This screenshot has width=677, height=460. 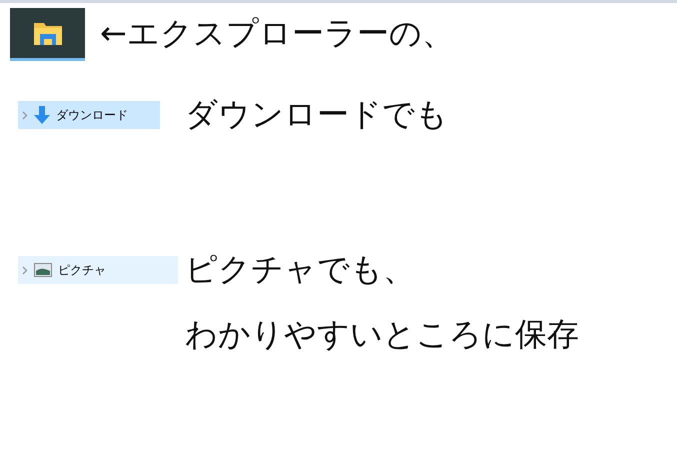 I want to click on caption: ダウンロードでも, so click(x=316, y=114).